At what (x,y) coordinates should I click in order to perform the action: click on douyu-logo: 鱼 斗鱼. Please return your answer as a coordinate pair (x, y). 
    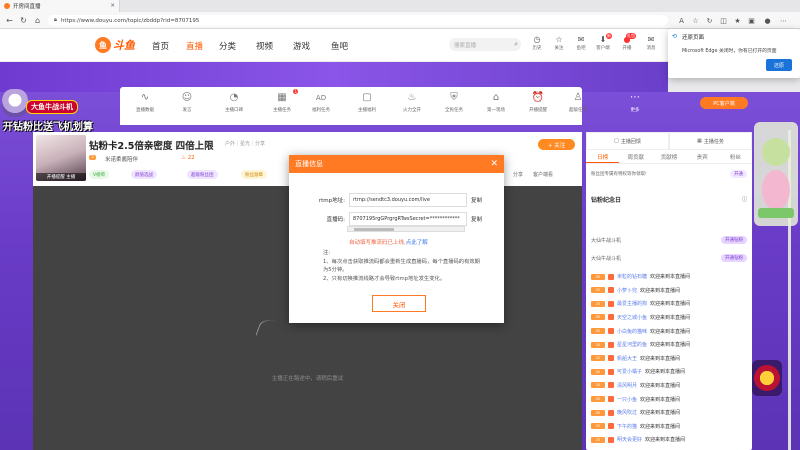
    Looking at the image, I should click on (118, 45).